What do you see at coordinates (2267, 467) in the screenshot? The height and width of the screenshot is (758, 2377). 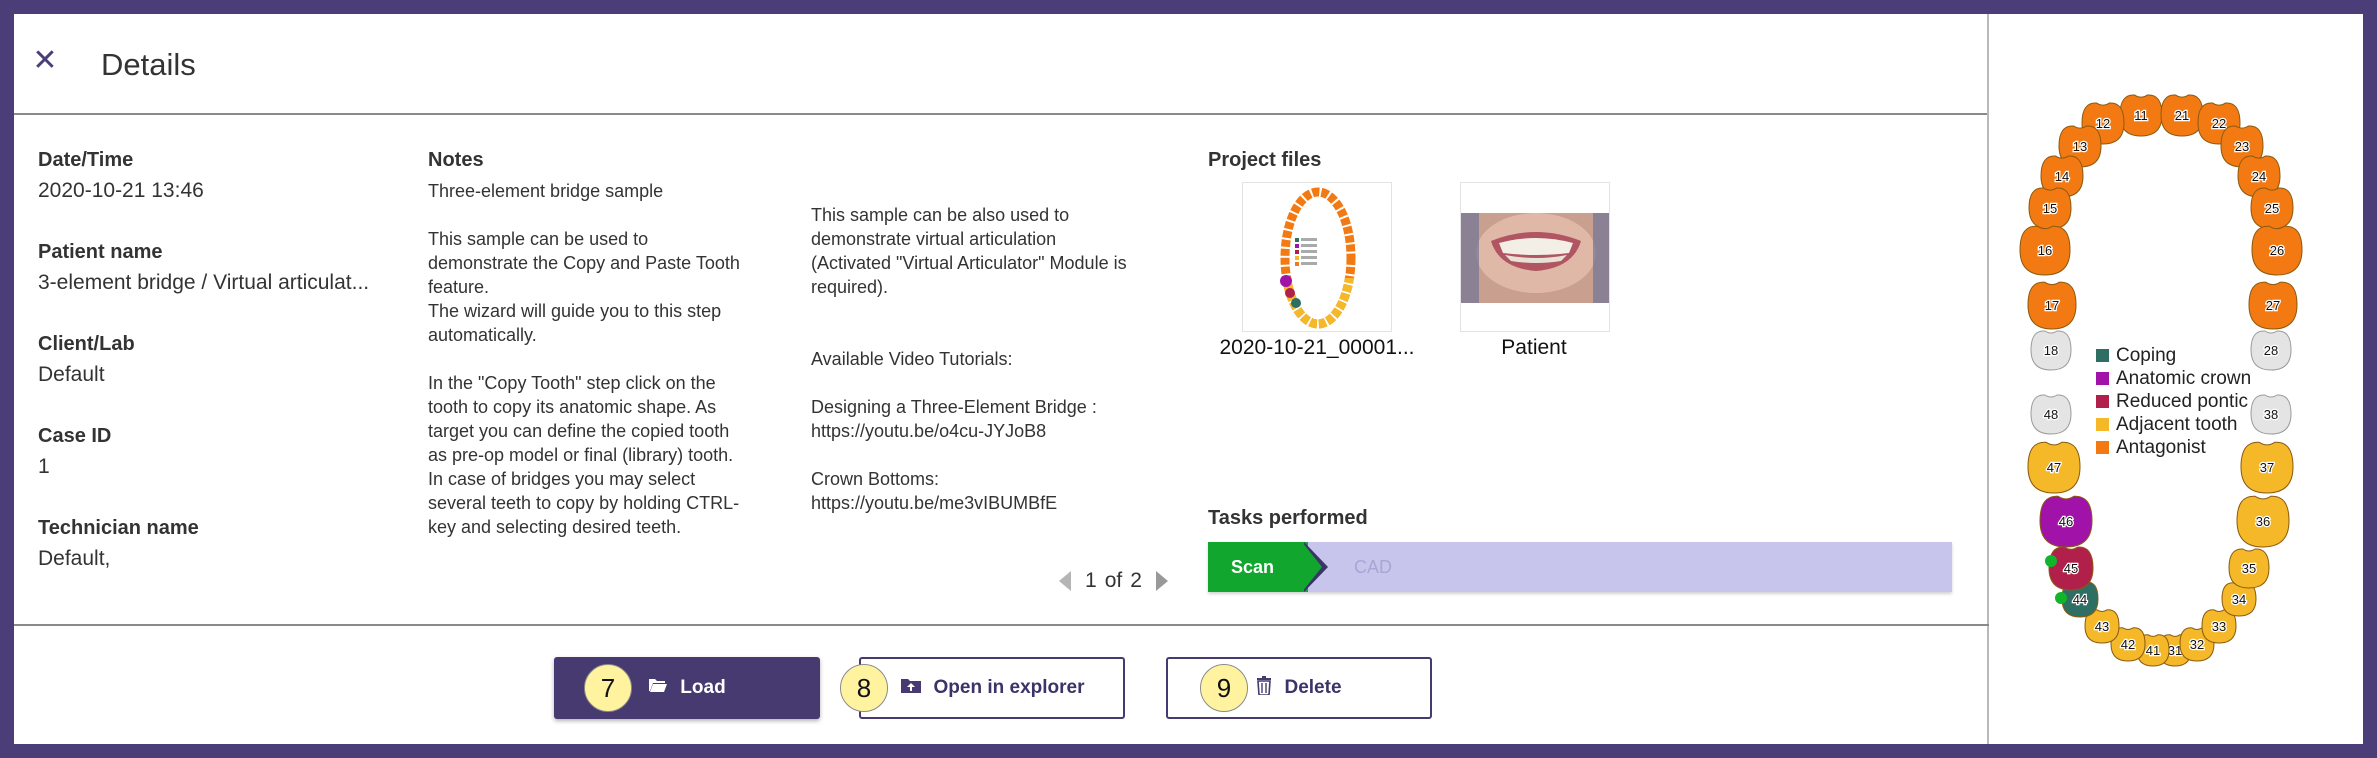 I see `tooth-number: 37` at bounding box center [2267, 467].